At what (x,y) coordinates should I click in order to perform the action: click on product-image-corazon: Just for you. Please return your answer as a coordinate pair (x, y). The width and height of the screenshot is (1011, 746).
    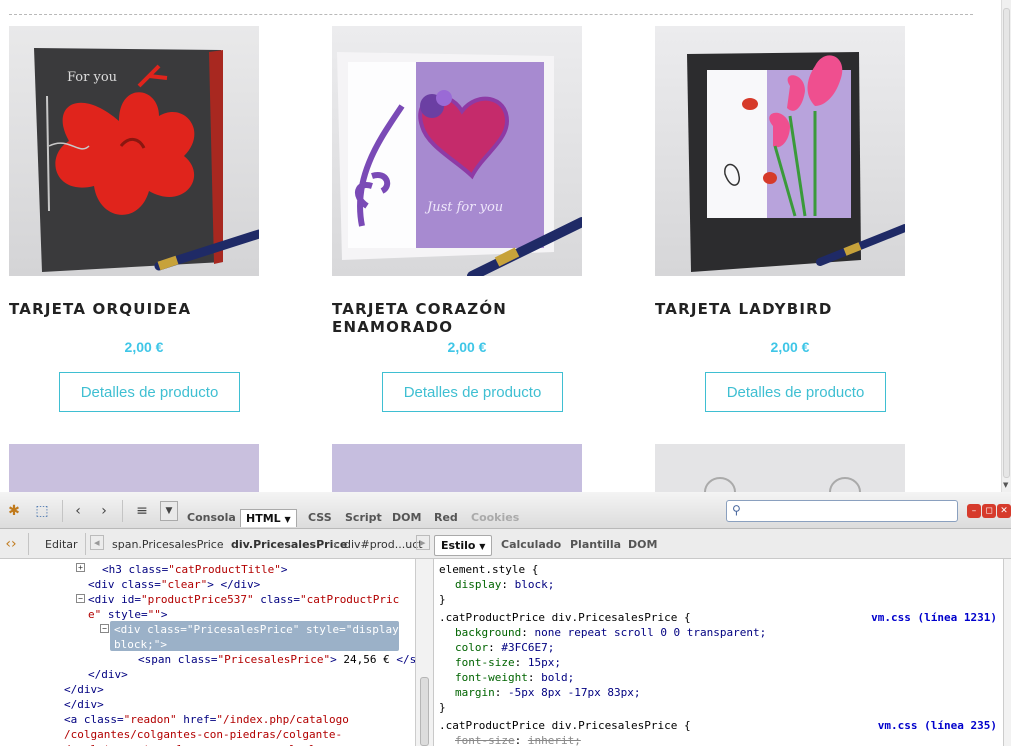
    Looking at the image, I should click on (457, 151).